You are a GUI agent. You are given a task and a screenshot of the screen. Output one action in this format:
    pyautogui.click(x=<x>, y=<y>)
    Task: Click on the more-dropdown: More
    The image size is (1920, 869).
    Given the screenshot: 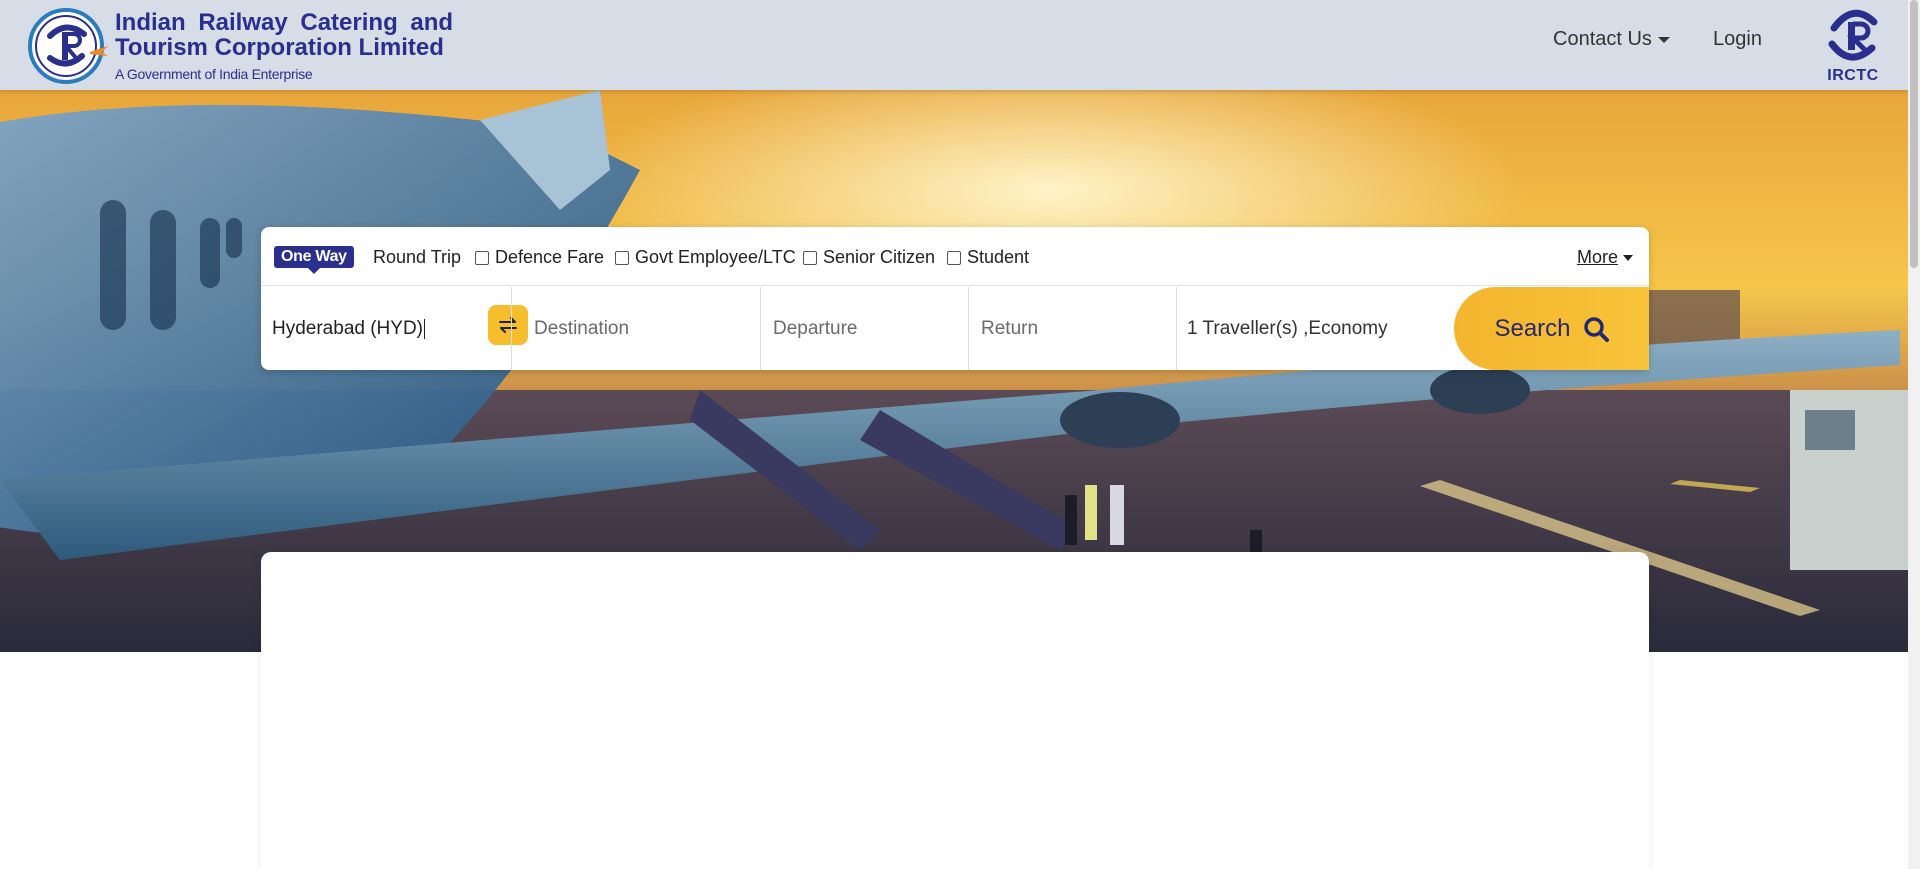 What is the action you would take?
    pyautogui.click(x=1605, y=257)
    